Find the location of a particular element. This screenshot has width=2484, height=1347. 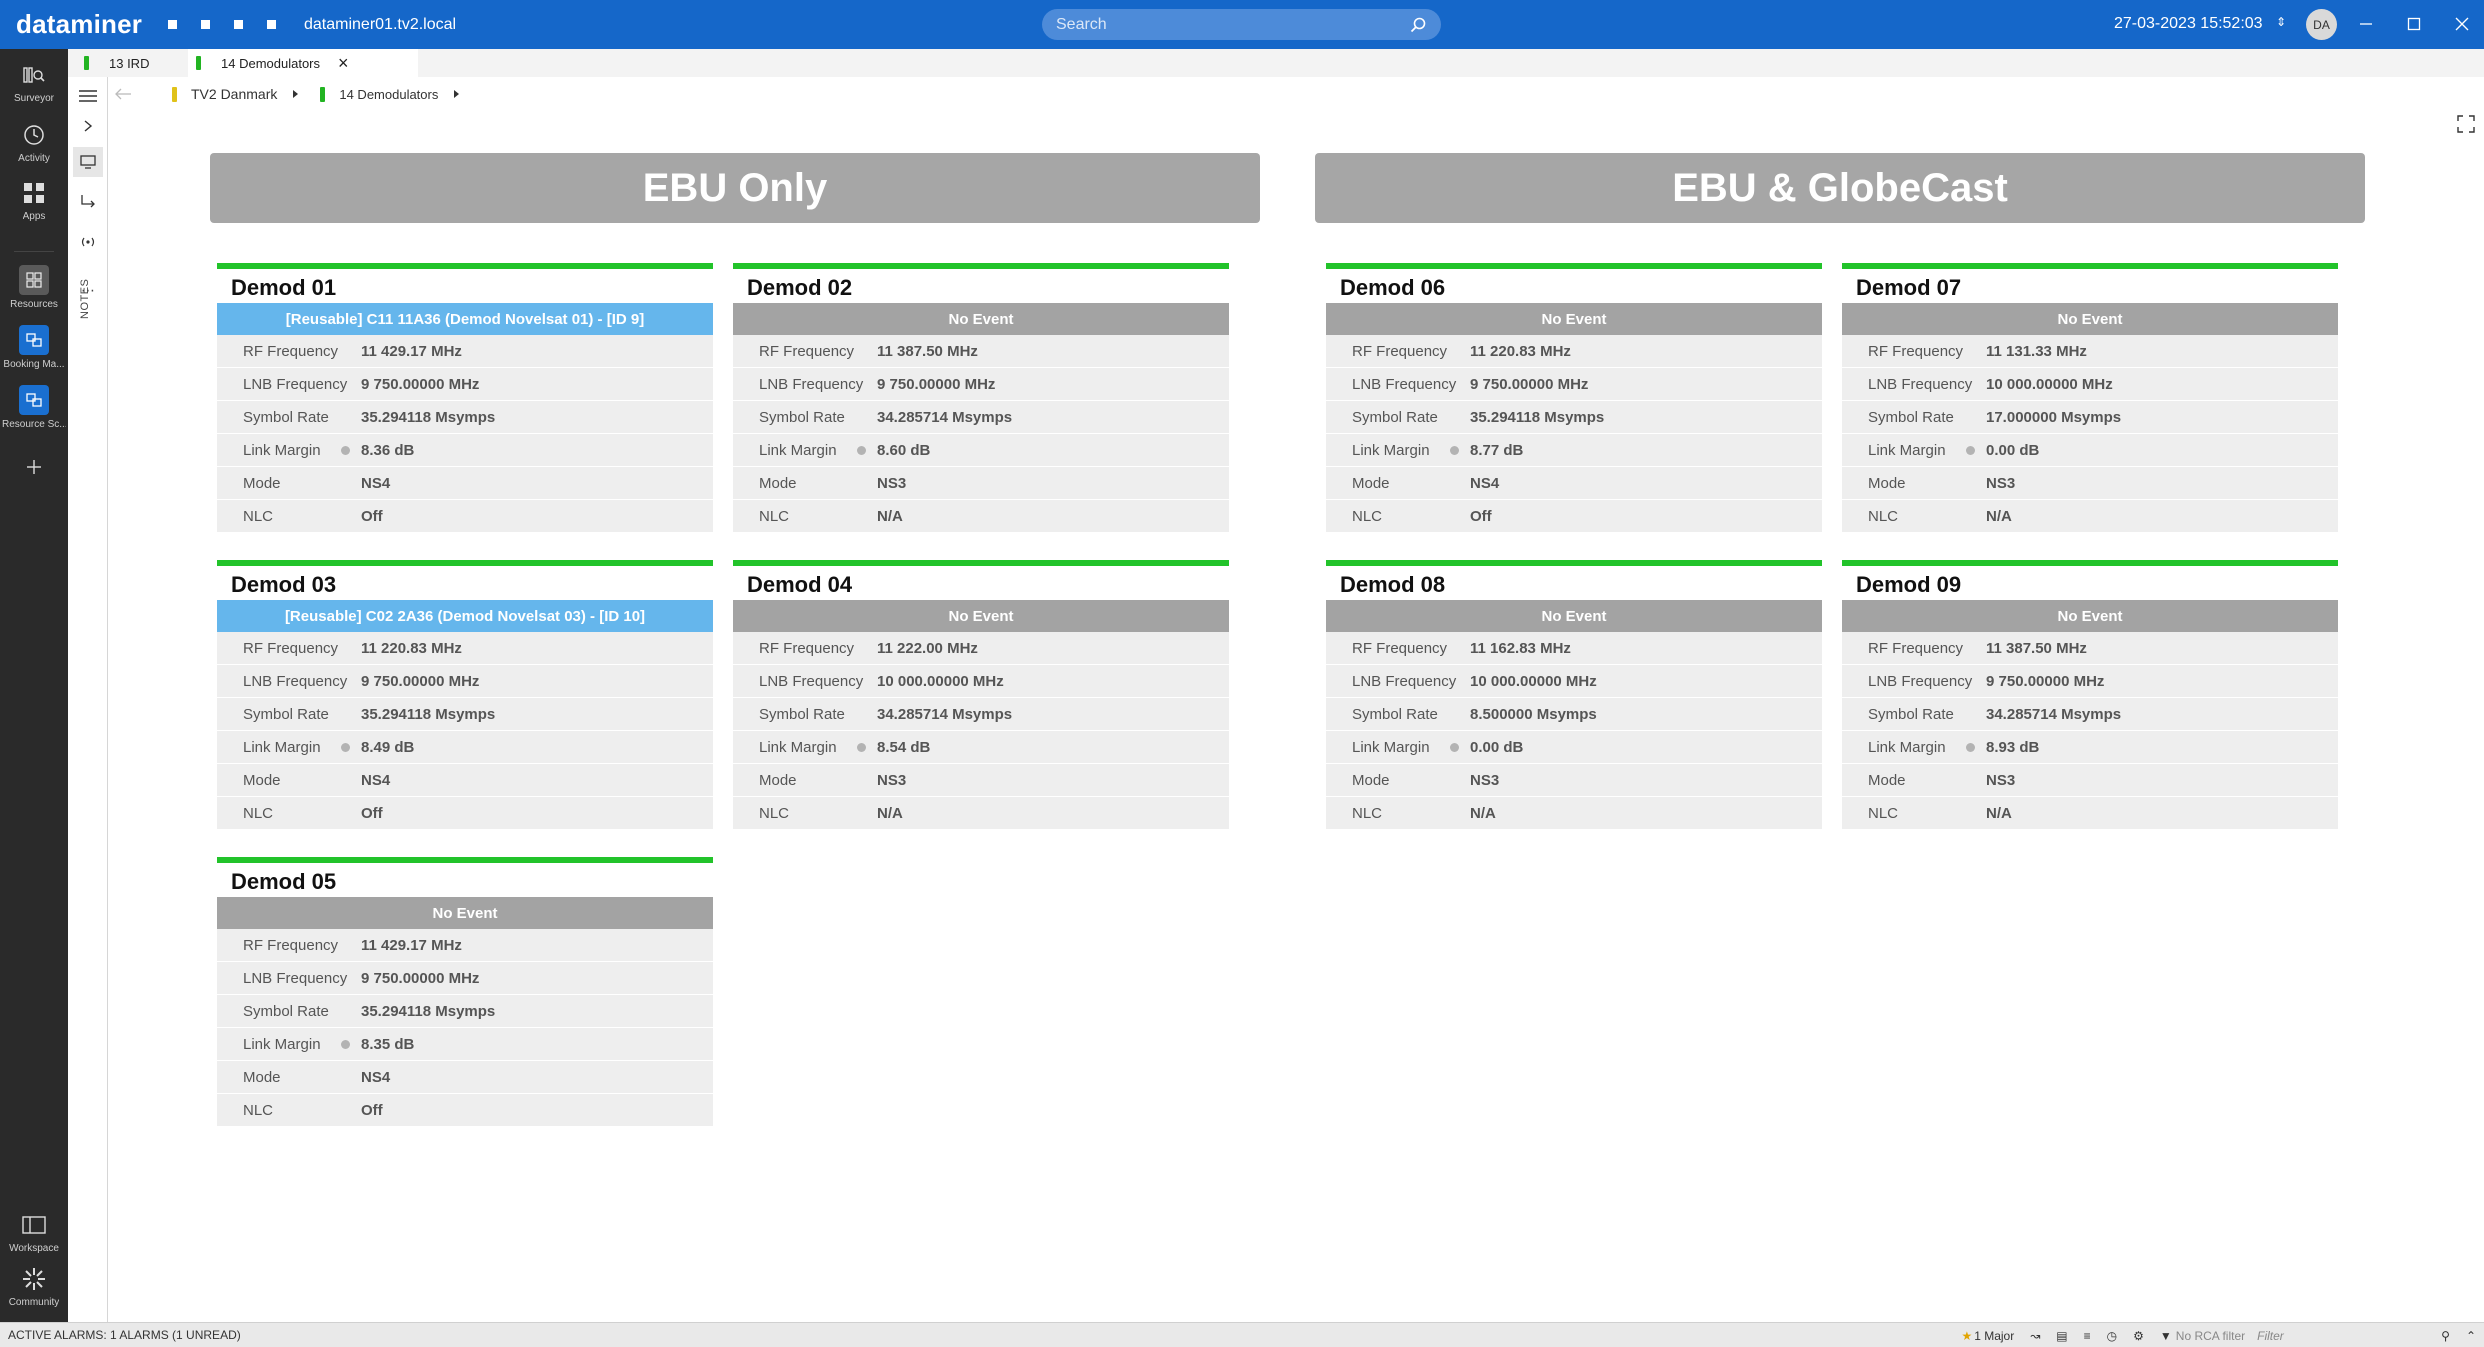

back-arrow-icon is located at coordinates (123, 94).